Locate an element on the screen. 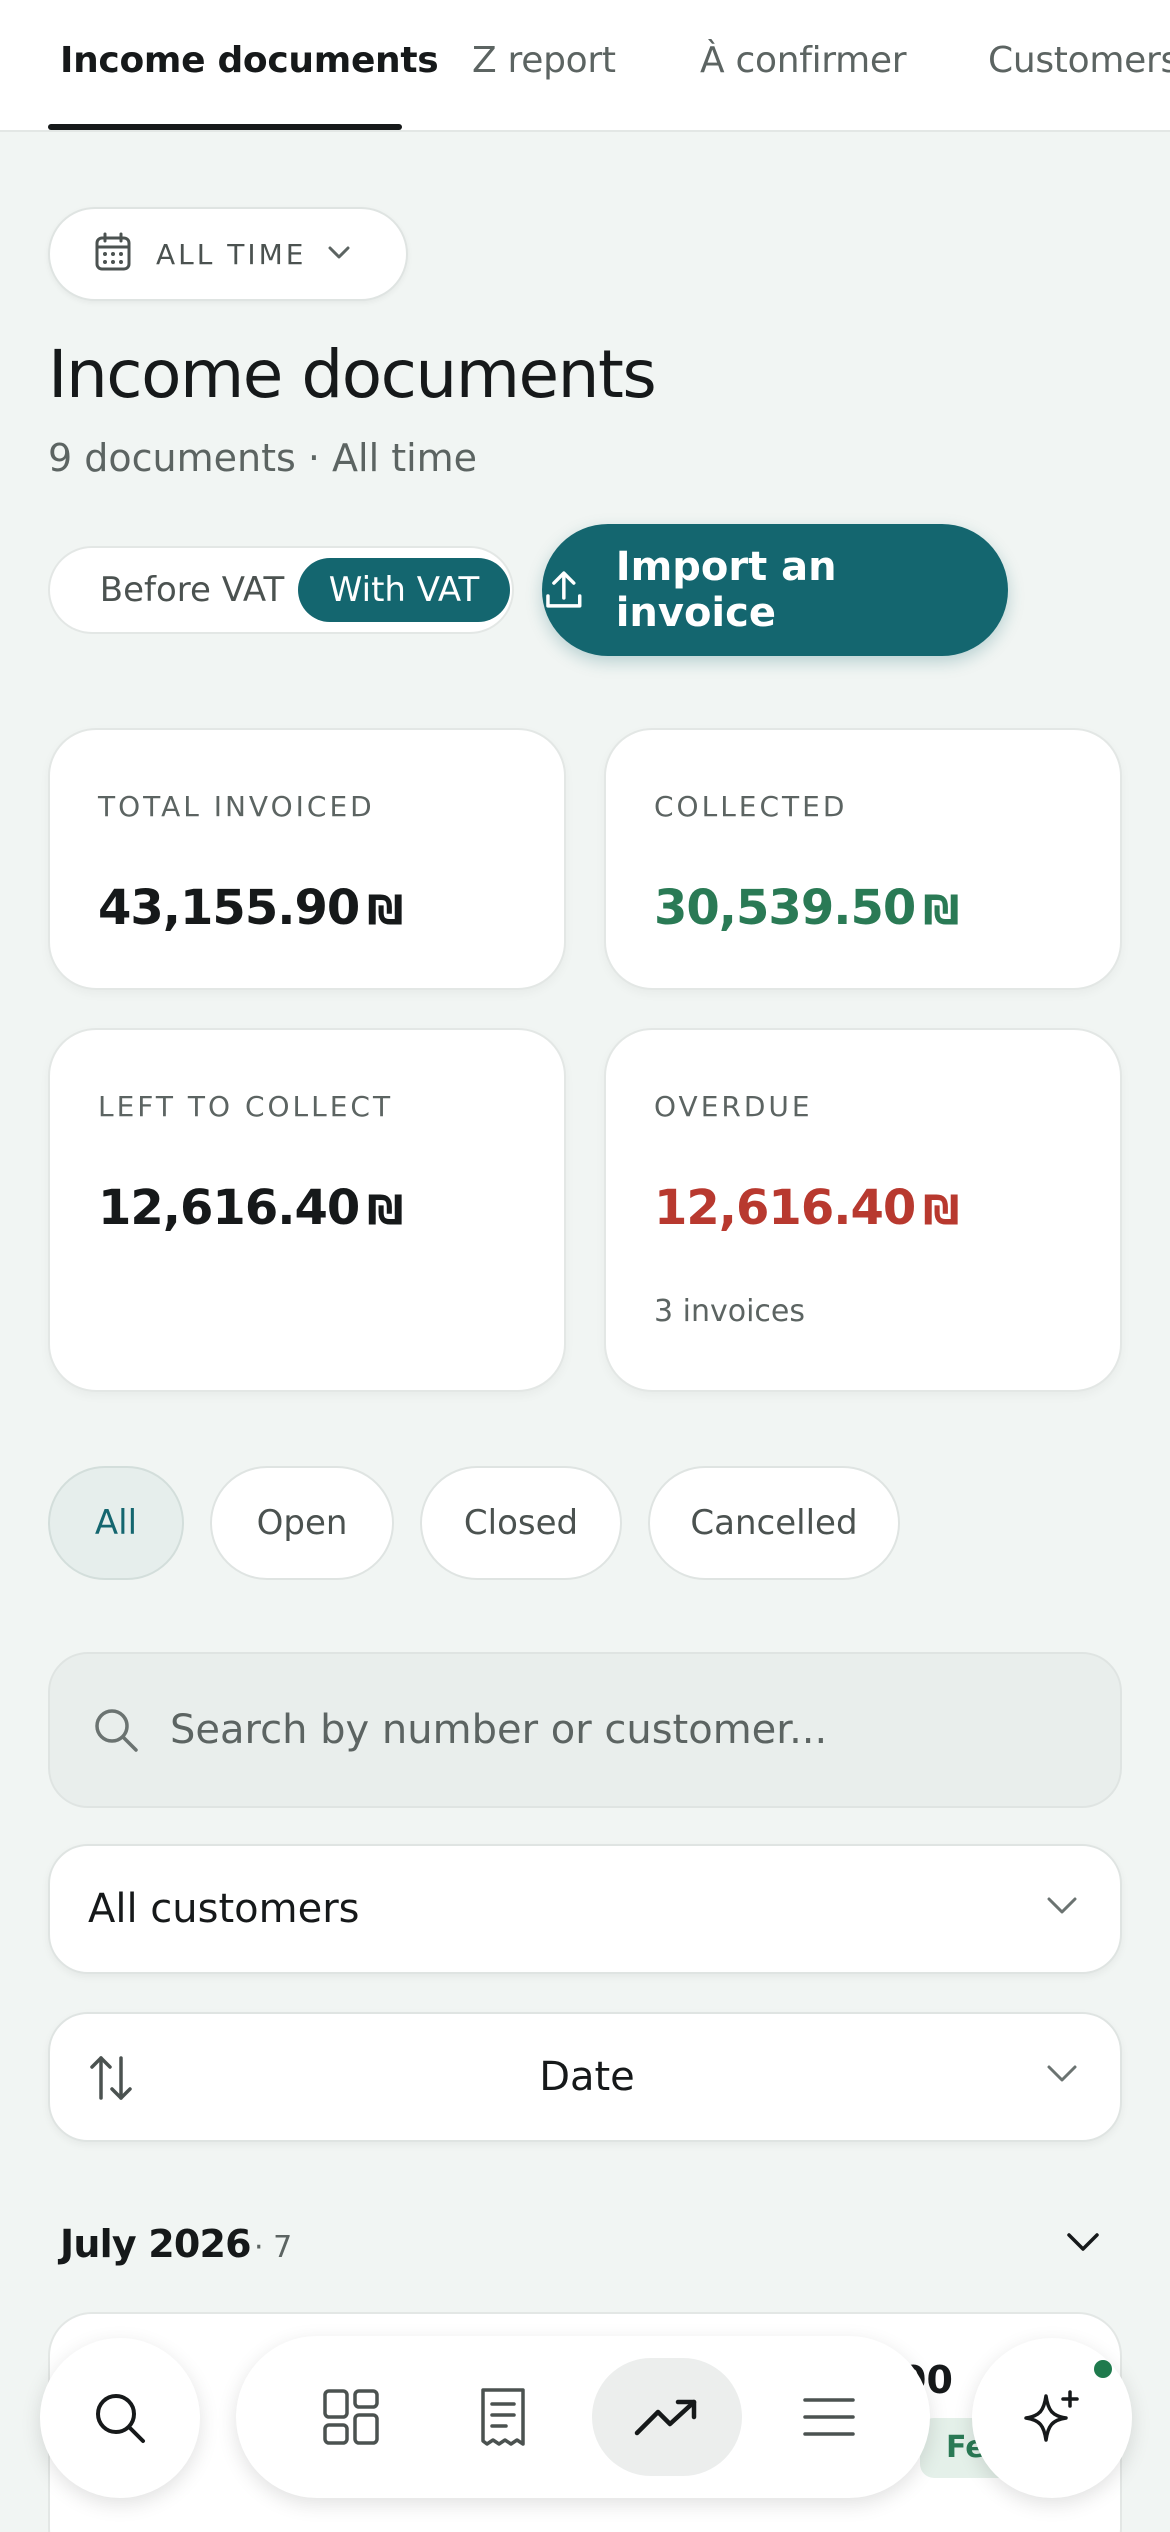 This screenshot has width=1170, height=2532. bottom-navigation is located at coordinates (583, 2417).